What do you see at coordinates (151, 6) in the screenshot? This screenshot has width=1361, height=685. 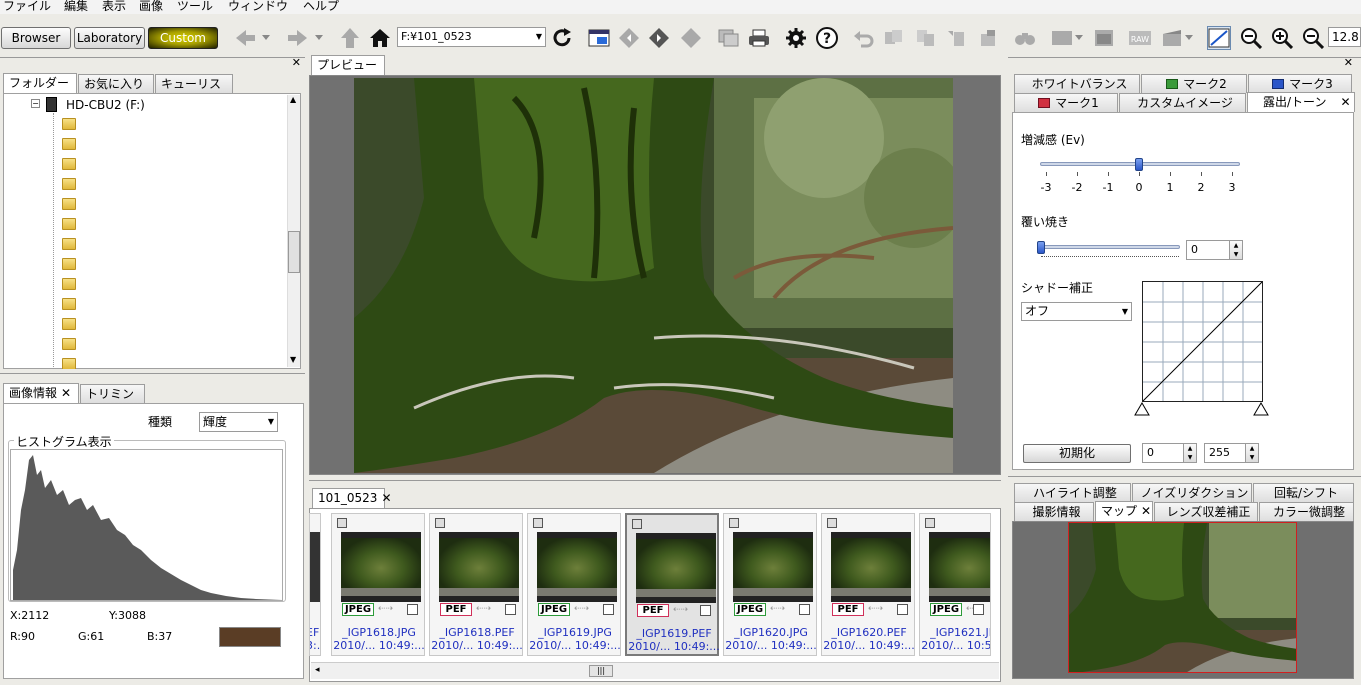 I see `menu-image: 画像` at bounding box center [151, 6].